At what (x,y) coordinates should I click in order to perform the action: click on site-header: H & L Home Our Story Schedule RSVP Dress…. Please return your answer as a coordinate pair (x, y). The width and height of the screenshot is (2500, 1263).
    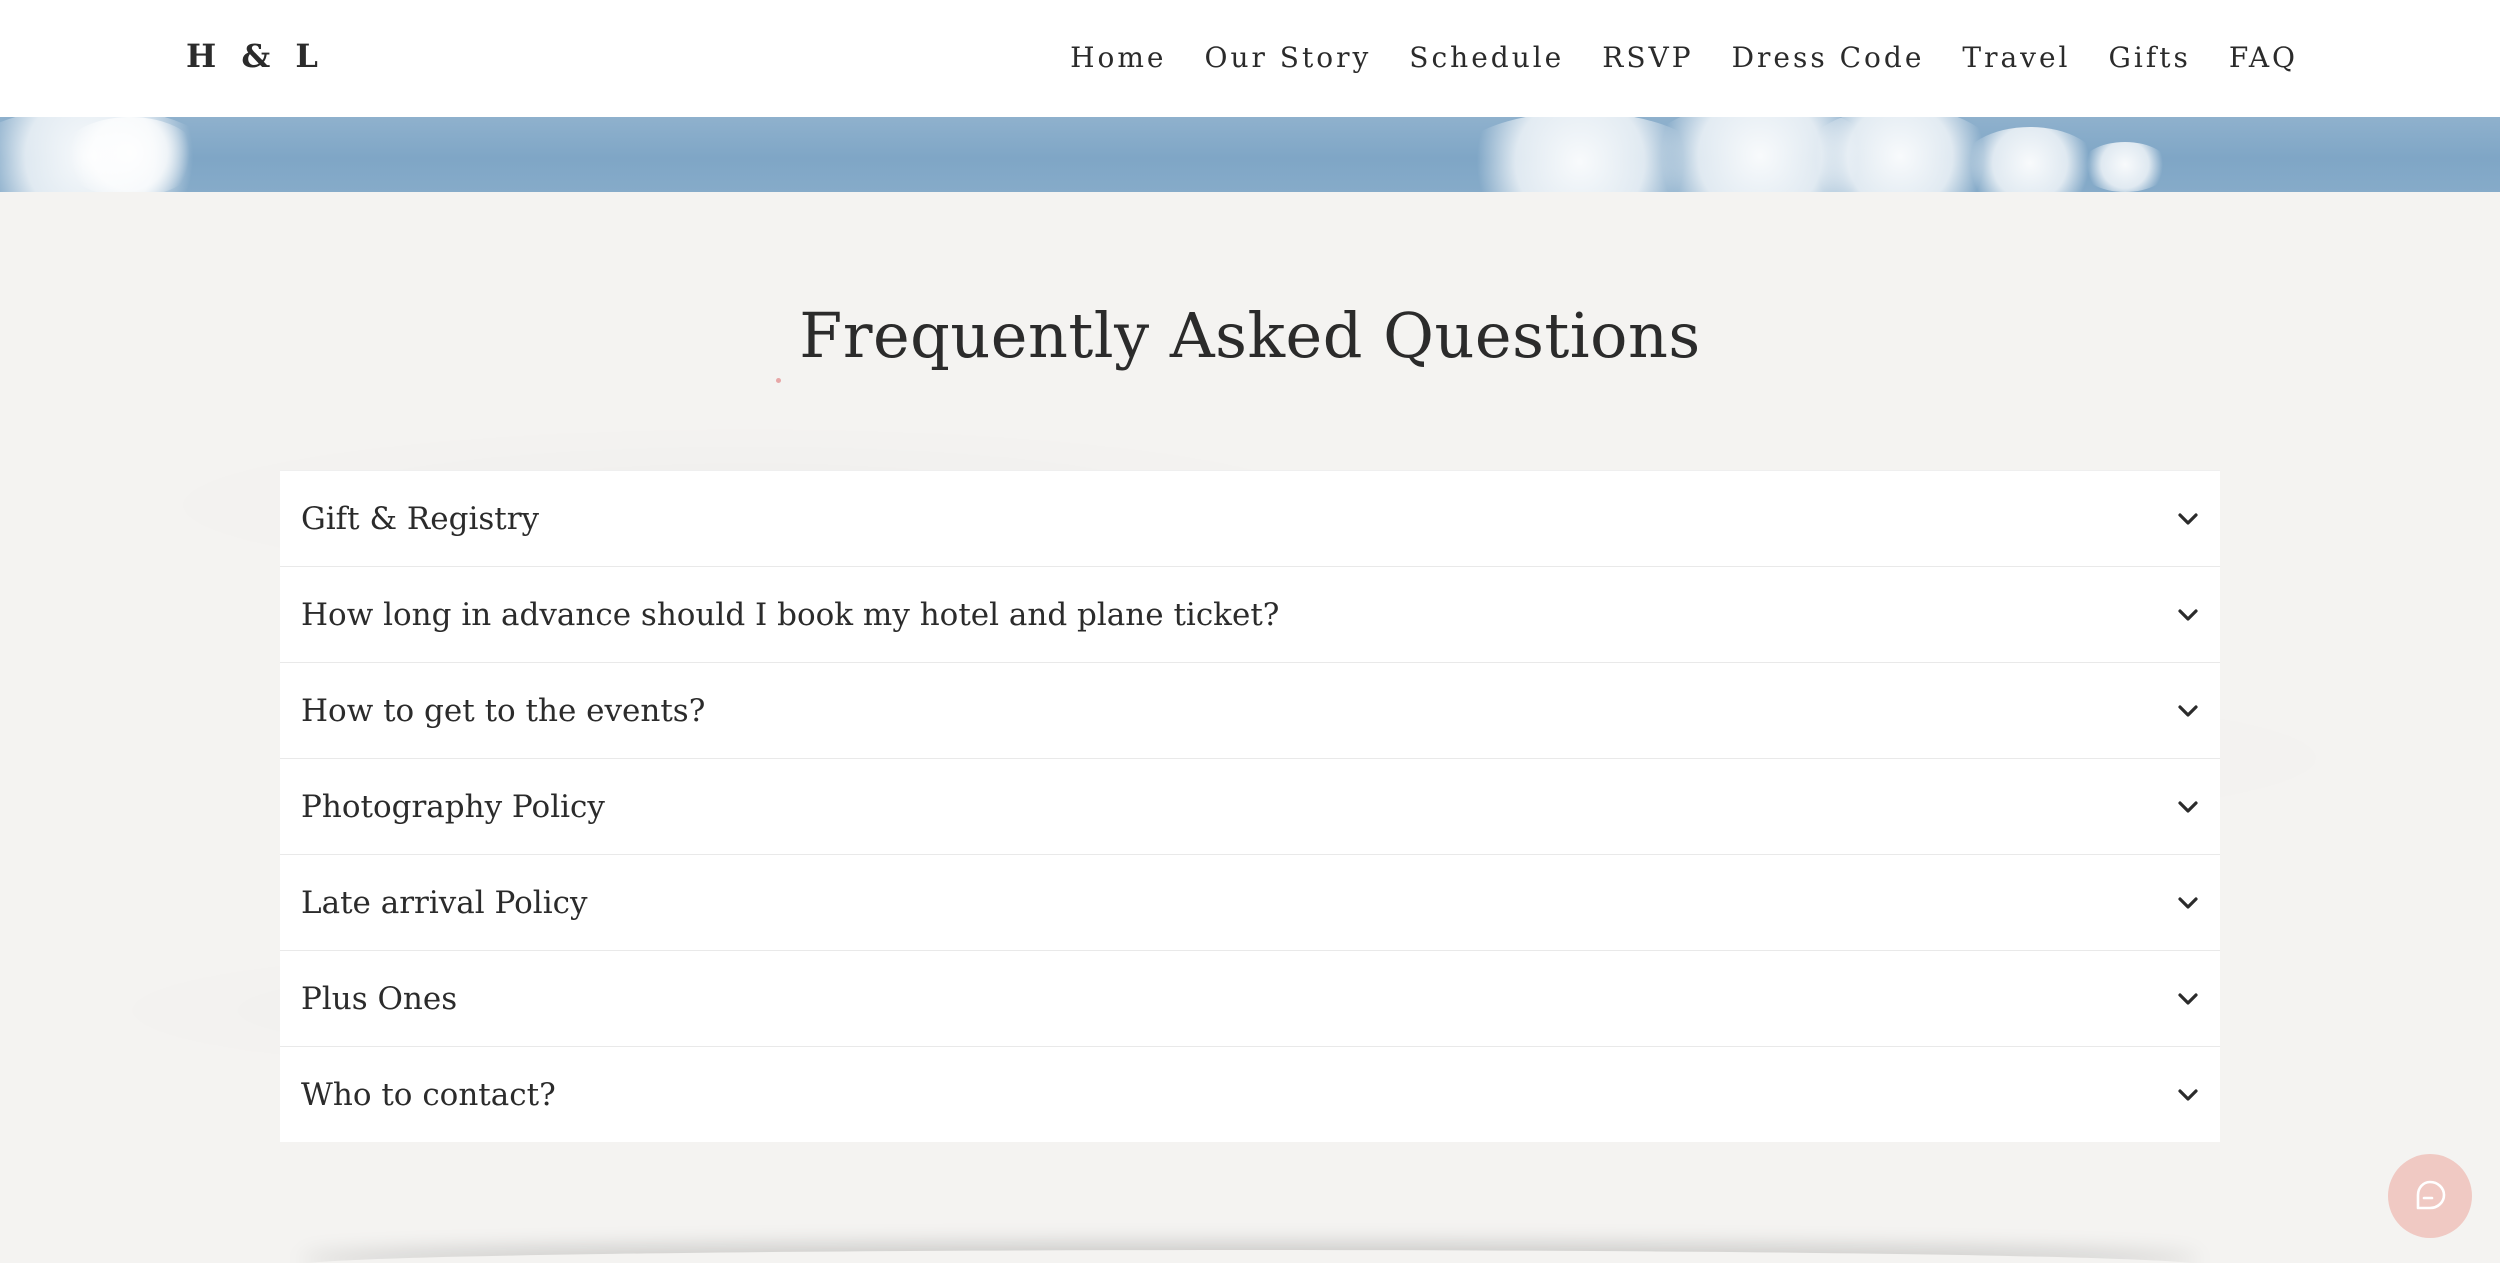
    Looking at the image, I should click on (1250, 58).